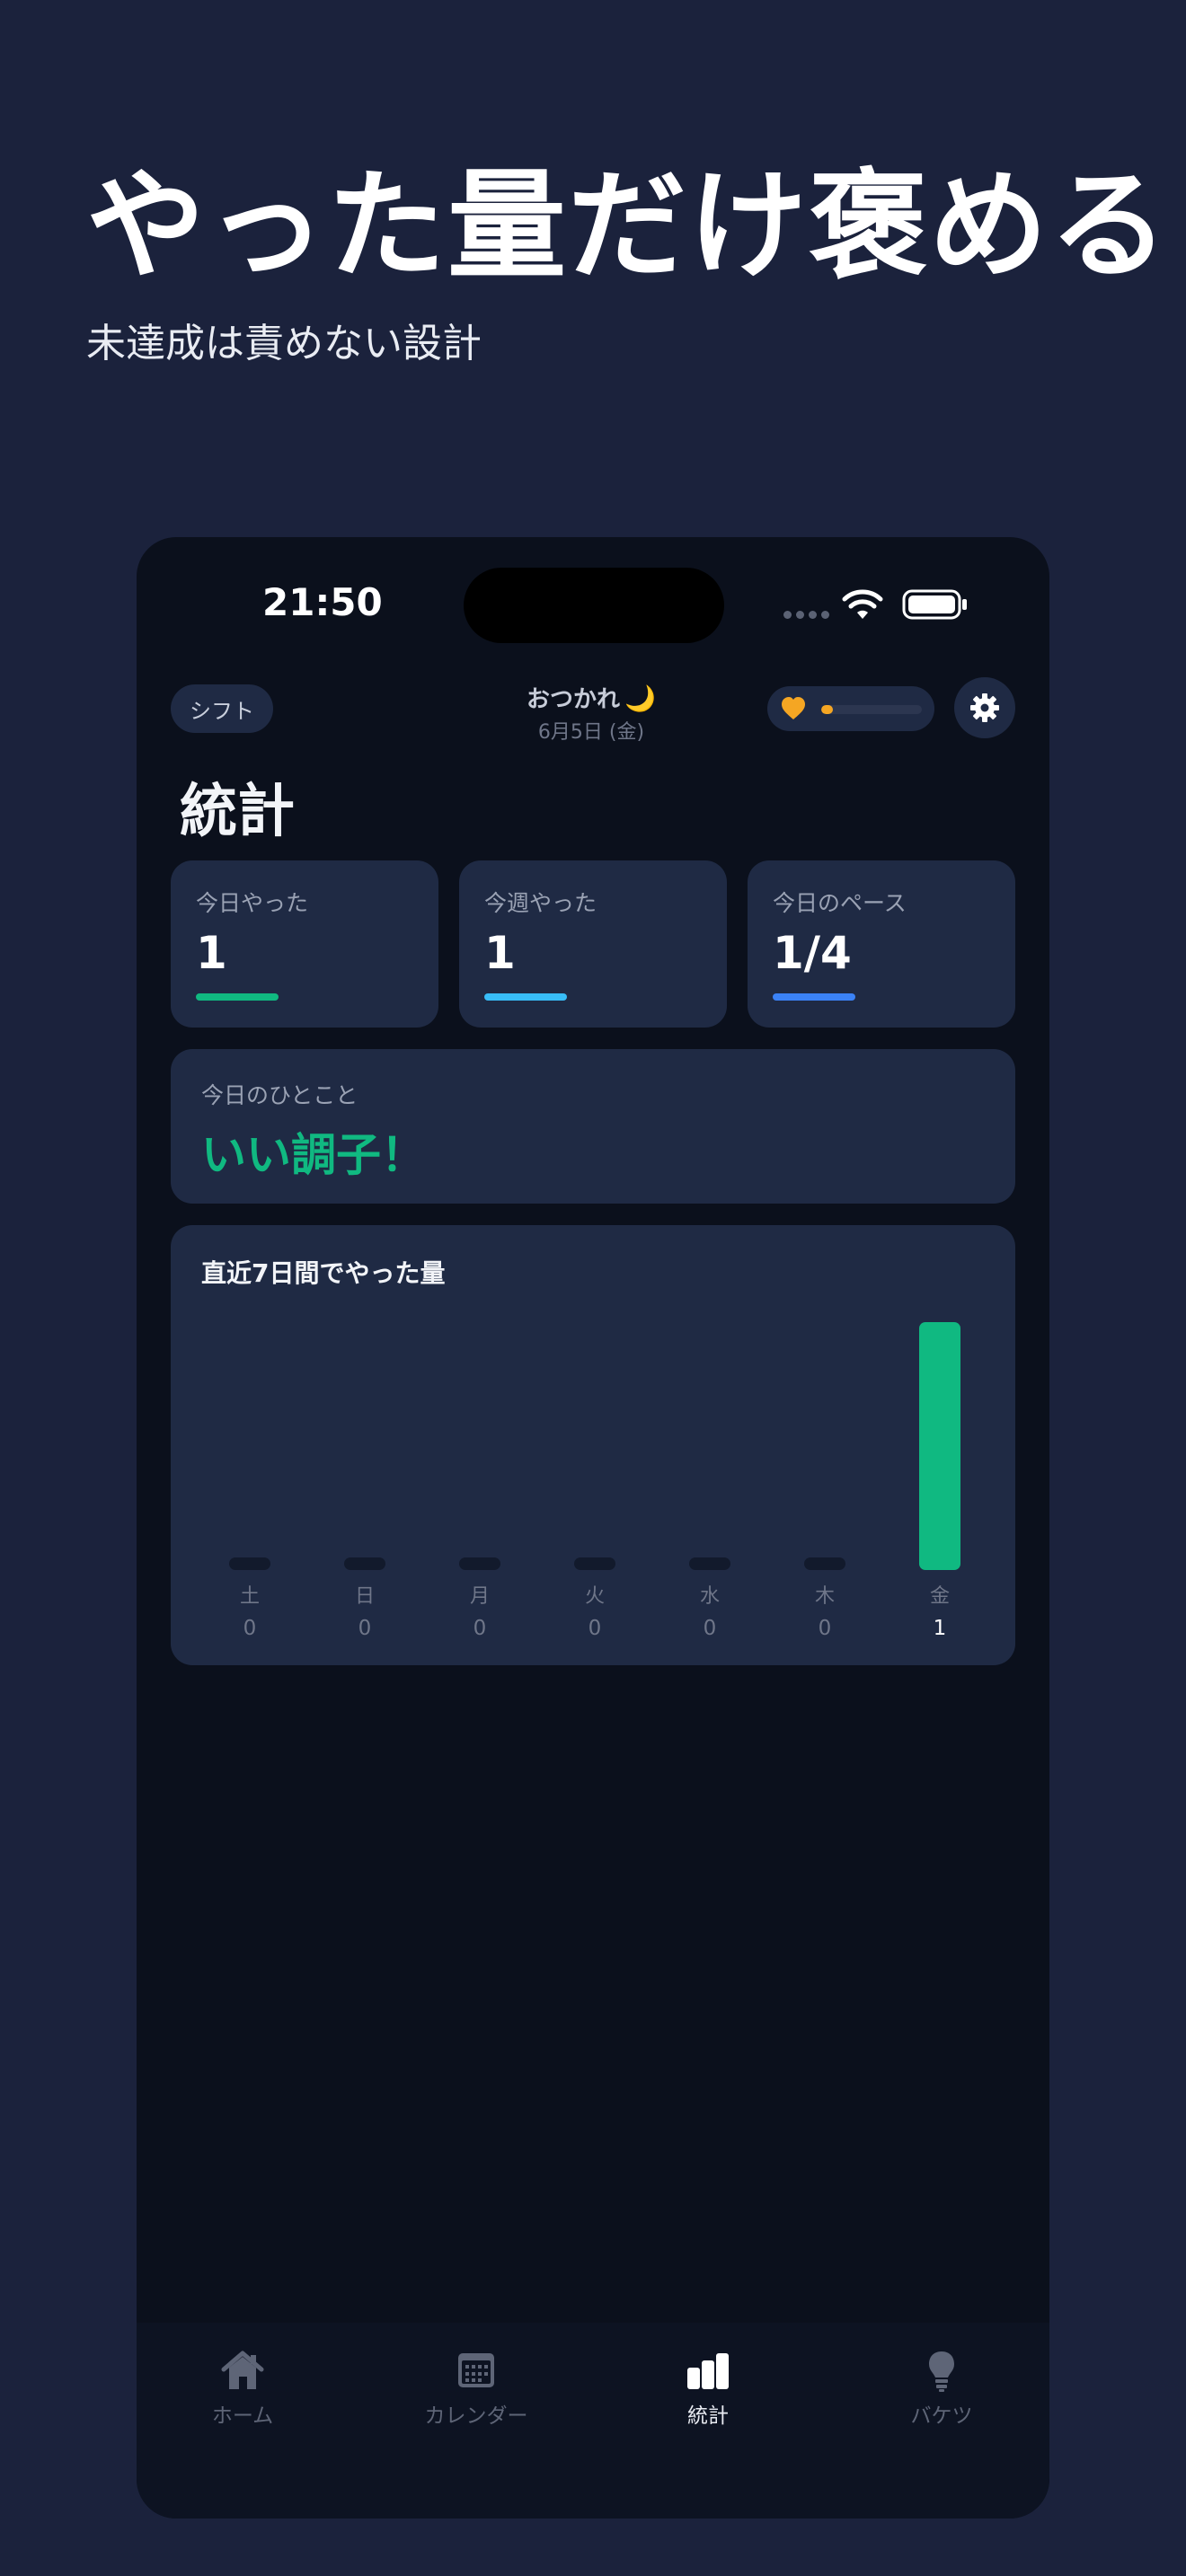 The image size is (1186, 2576). What do you see at coordinates (540, 903) in the screenshot?
I see `stat-label: 今週やった` at bounding box center [540, 903].